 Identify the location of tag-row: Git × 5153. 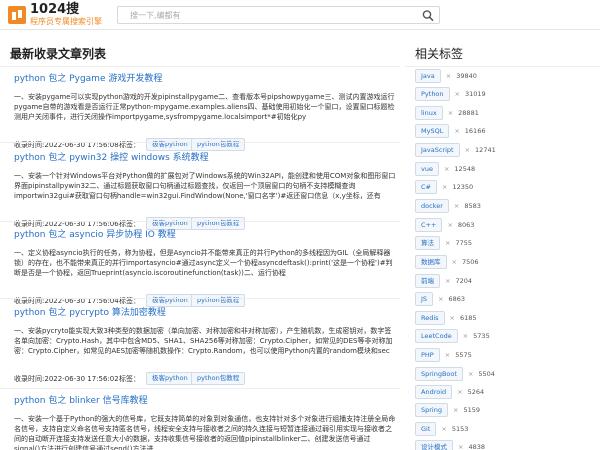
(441, 429).